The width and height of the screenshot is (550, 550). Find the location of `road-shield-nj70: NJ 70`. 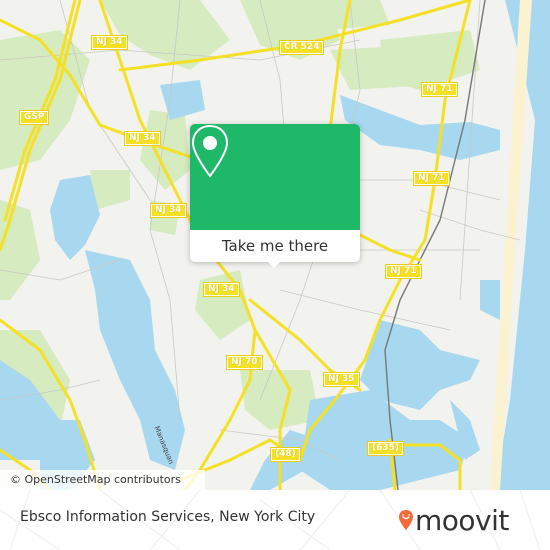

road-shield-nj70: NJ 70 is located at coordinates (244, 362).